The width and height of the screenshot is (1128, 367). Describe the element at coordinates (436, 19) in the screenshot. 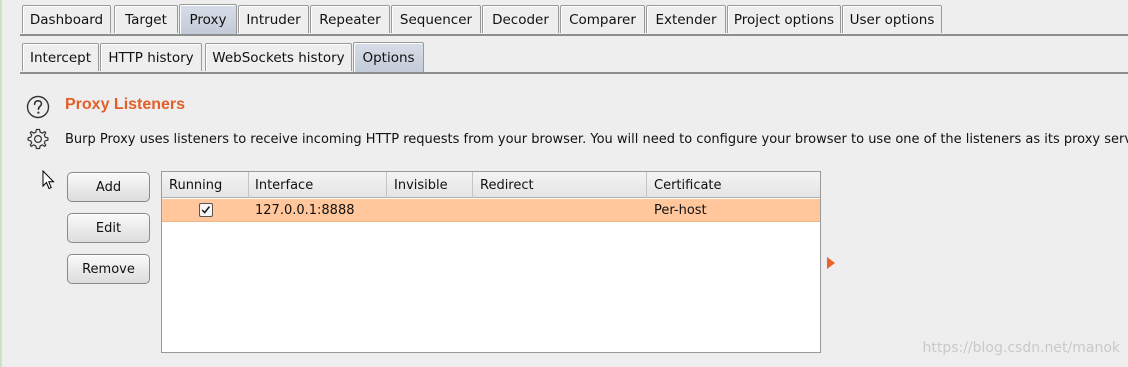

I see `tab-sequencer: Sequencer` at that location.